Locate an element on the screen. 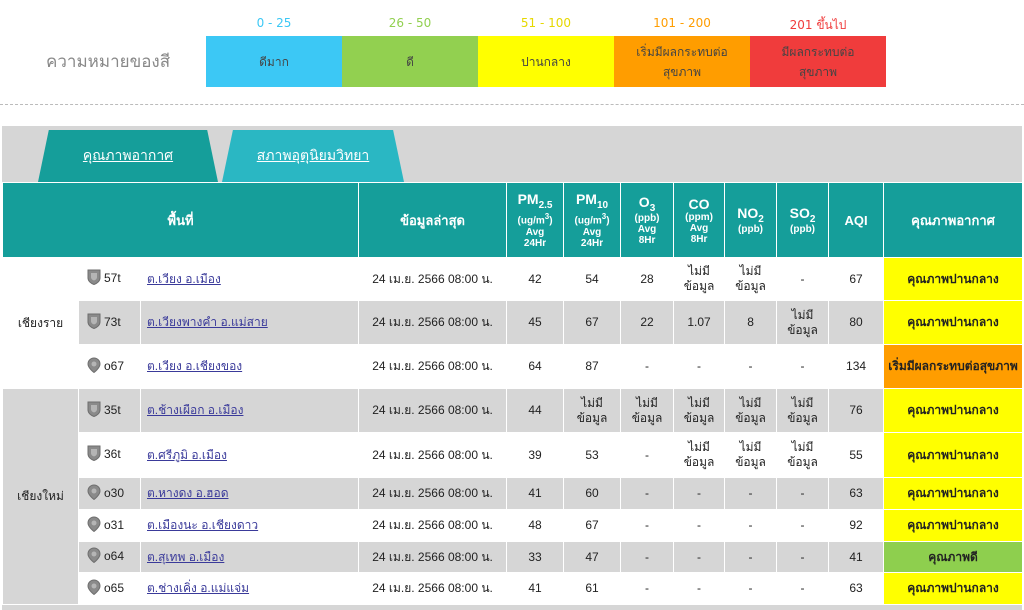  cell-pm25: 44 is located at coordinates (535, 410).